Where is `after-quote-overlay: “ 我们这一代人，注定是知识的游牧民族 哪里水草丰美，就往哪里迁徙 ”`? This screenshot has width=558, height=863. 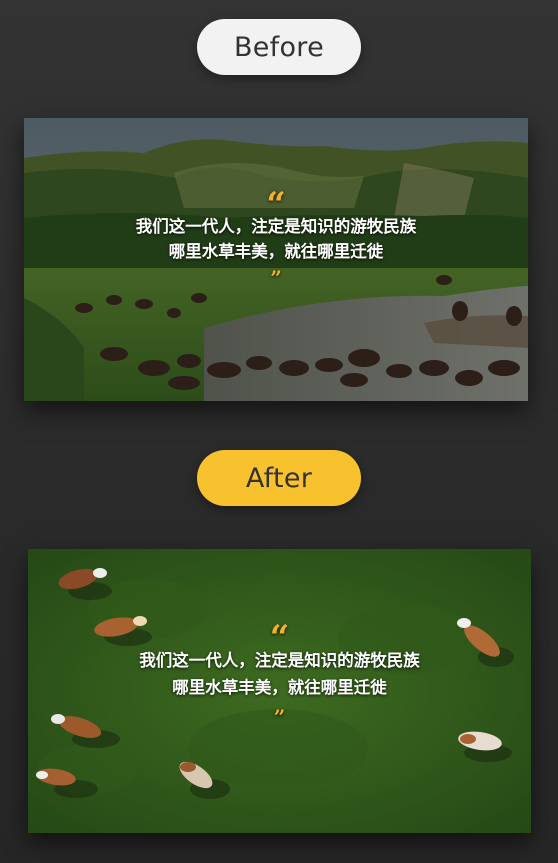
after-quote-overlay: “ 我们这一代人，注定是知识的游牧民族 哪里水草丰美，就往哪里迁徙 ” is located at coordinates (279, 673).